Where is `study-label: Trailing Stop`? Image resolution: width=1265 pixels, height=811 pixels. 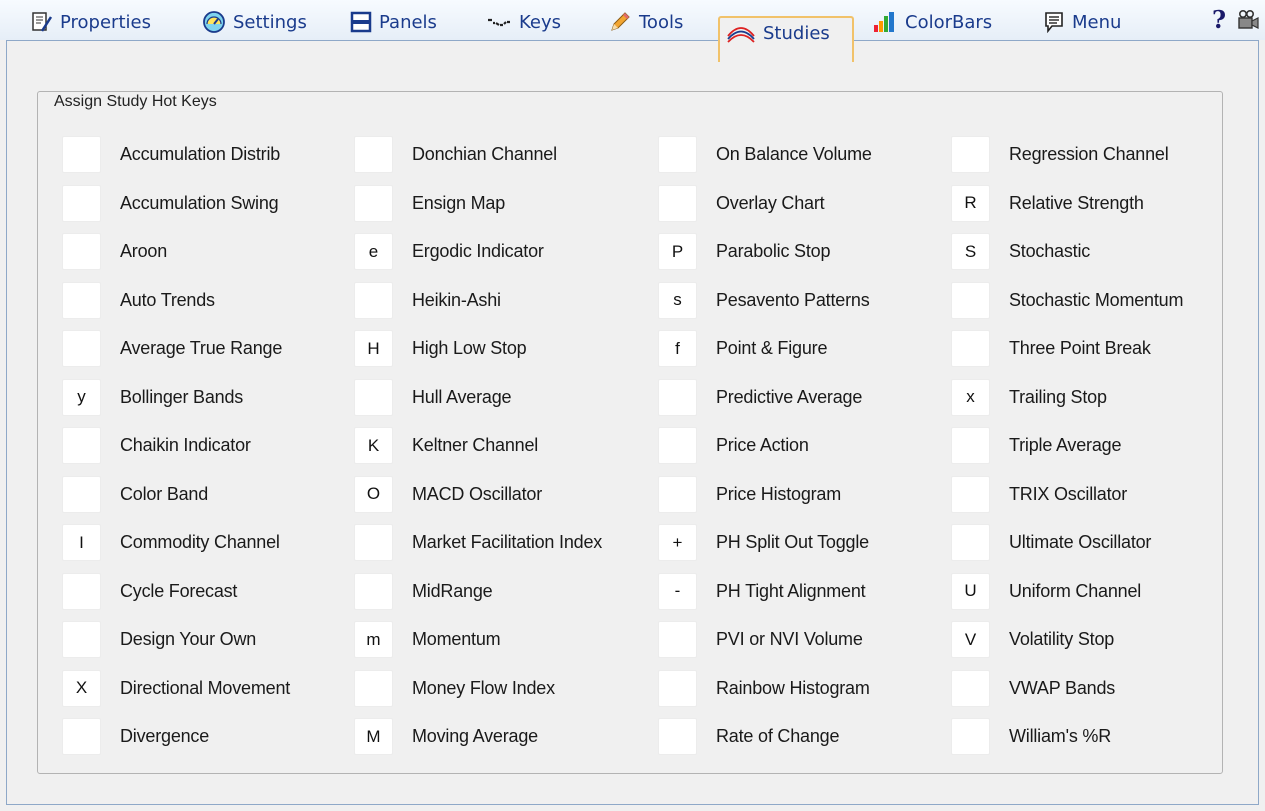
study-label: Trailing Stop is located at coordinates (1058, 396).